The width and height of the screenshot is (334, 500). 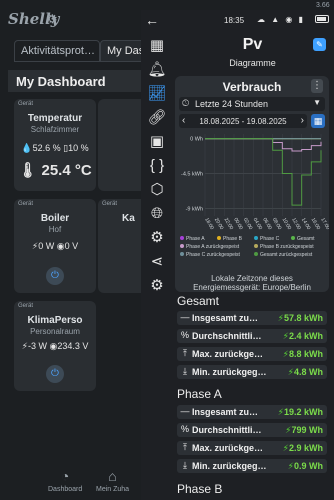 I want to click on chart-card-title: Verbrauch, so click(x=252, y=87).